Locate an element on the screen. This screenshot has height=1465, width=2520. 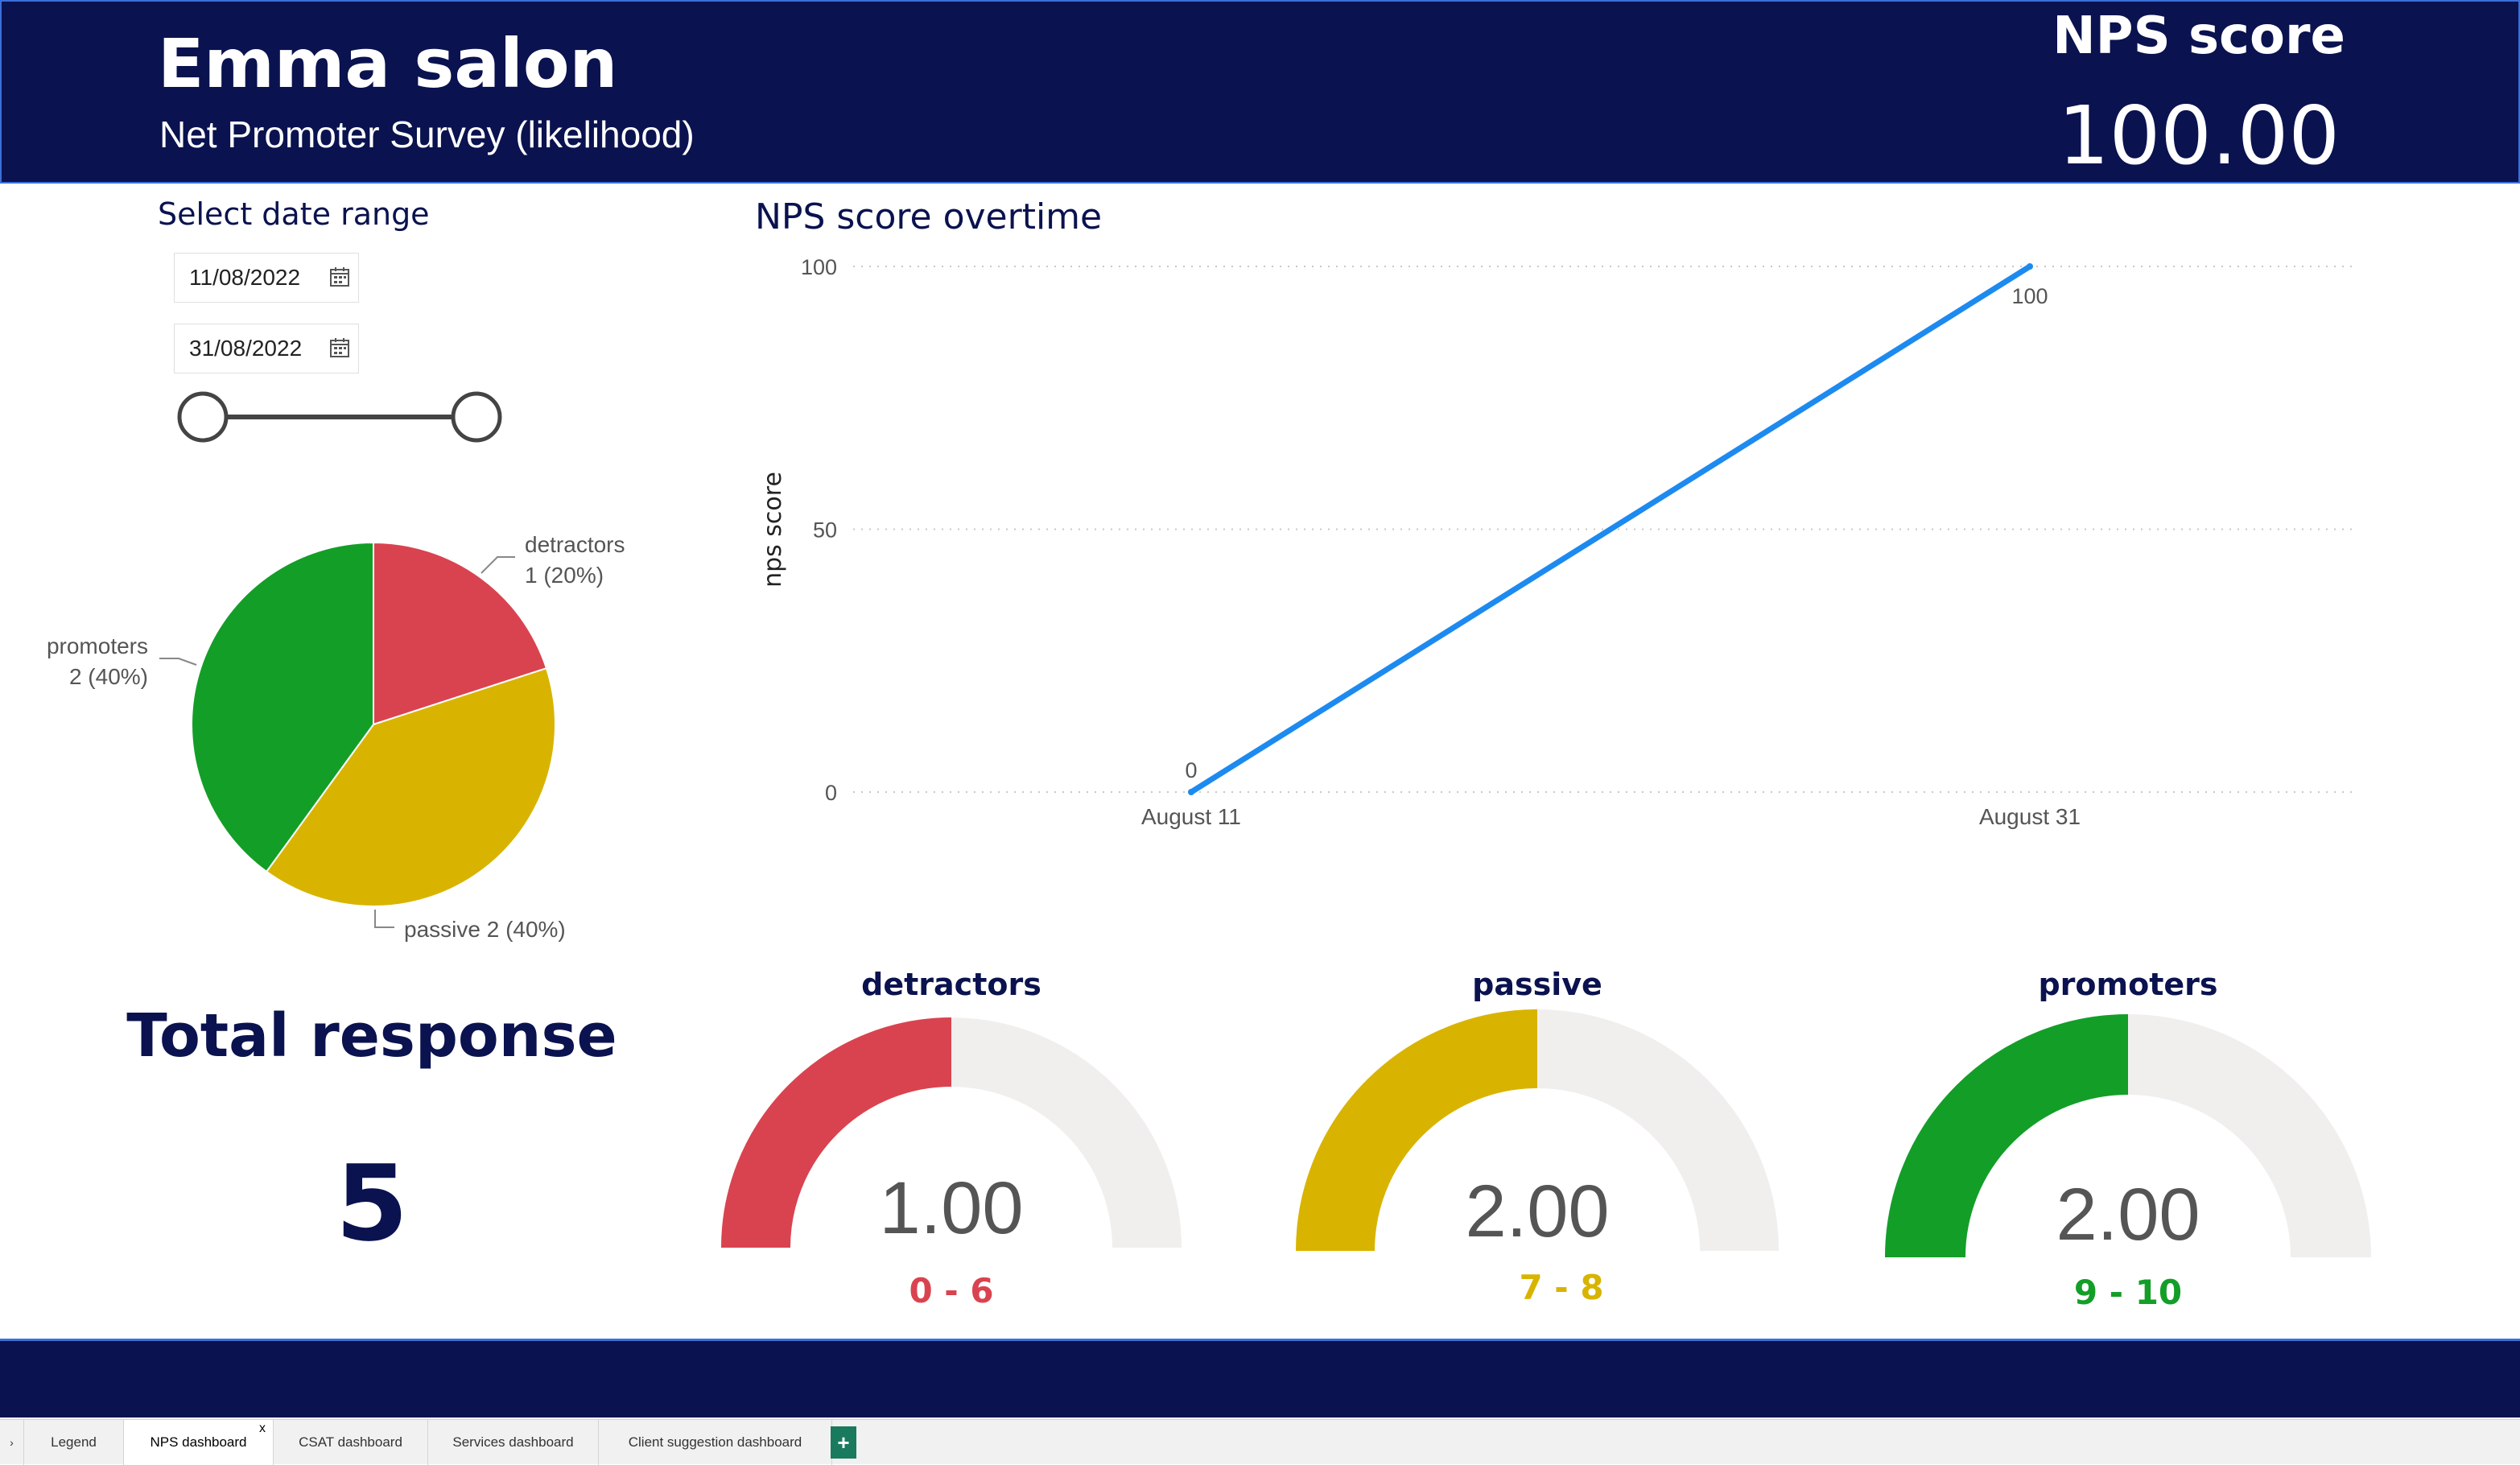
footer-banner is located at coordinates (1260, 1379).